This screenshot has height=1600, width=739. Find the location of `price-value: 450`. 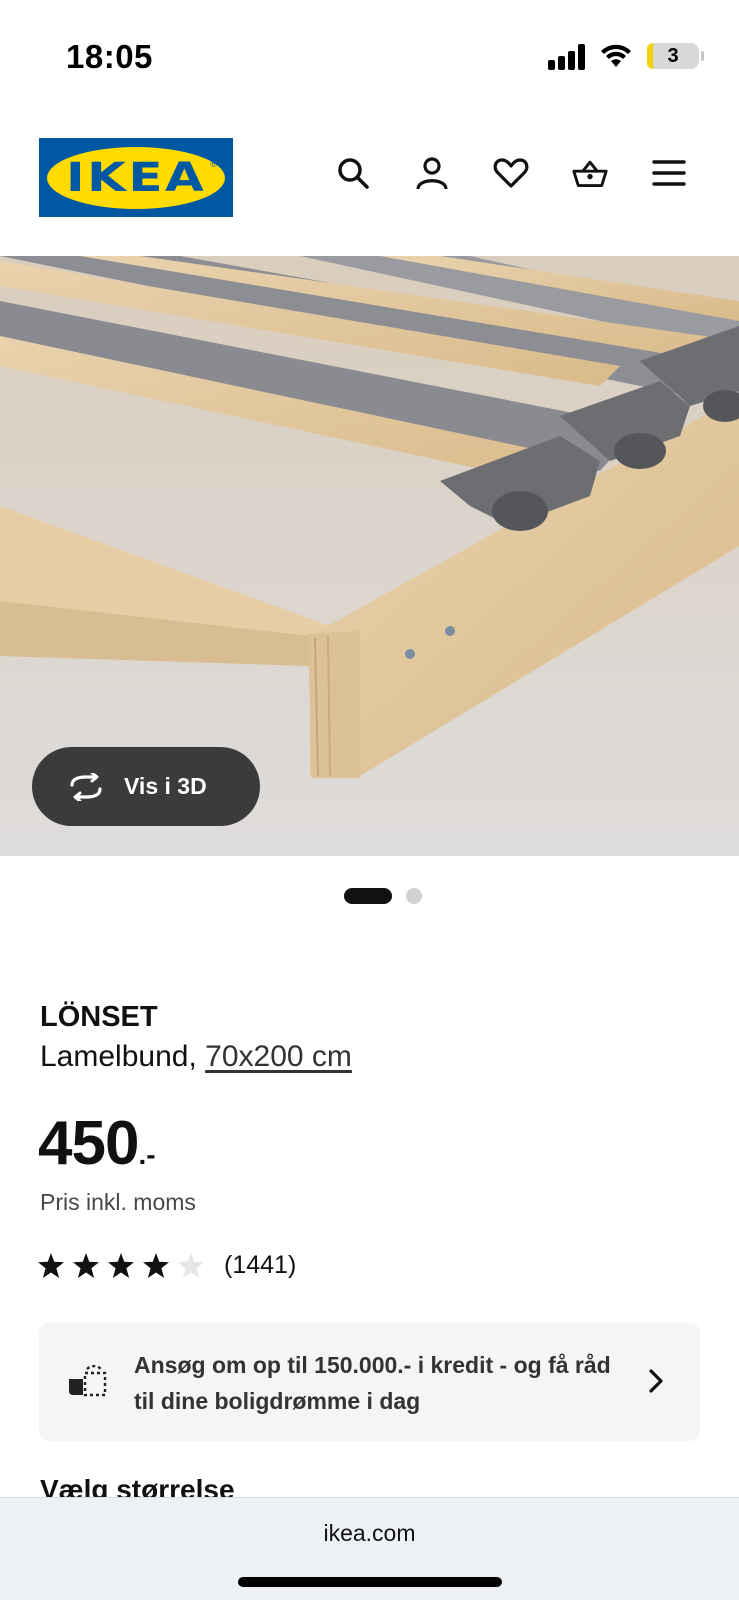

price-value: 450 is located at coordinates (88, 1143).